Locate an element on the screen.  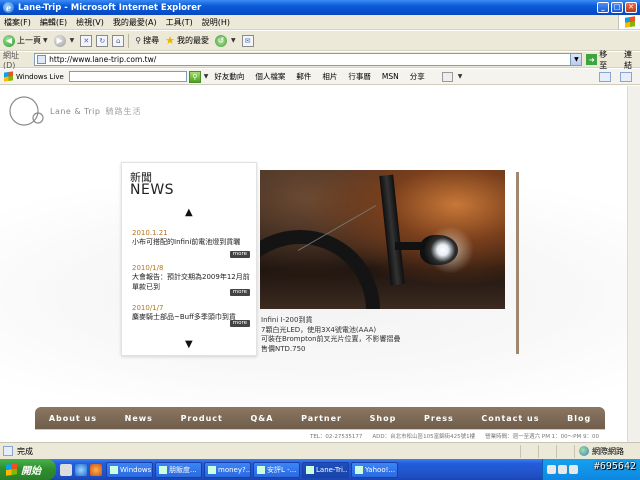
edit-icon is located at coordinates (605, 76).